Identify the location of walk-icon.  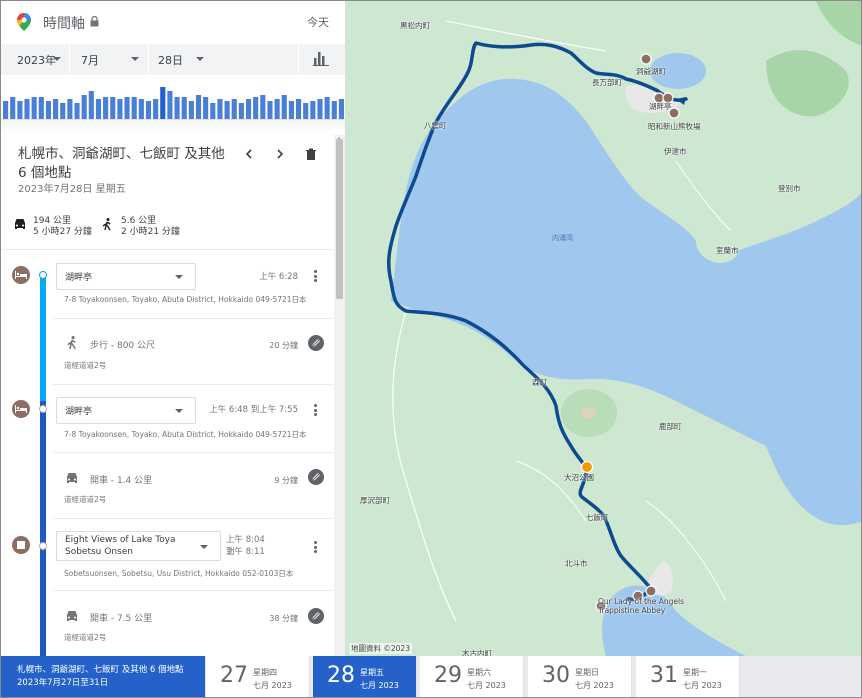
(106, 224).